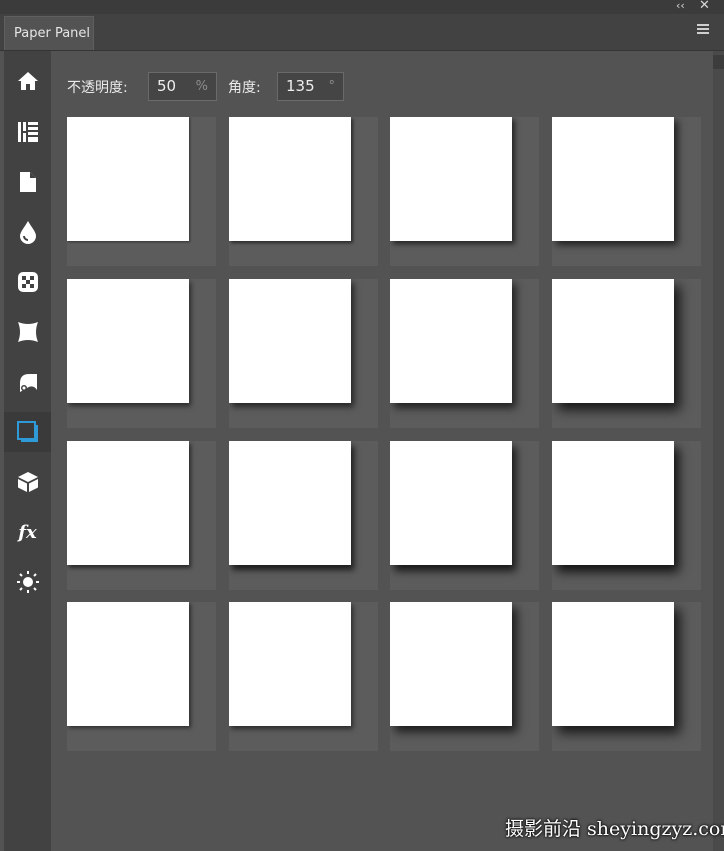  I want to click on toolbar-document, so click(27, 182).